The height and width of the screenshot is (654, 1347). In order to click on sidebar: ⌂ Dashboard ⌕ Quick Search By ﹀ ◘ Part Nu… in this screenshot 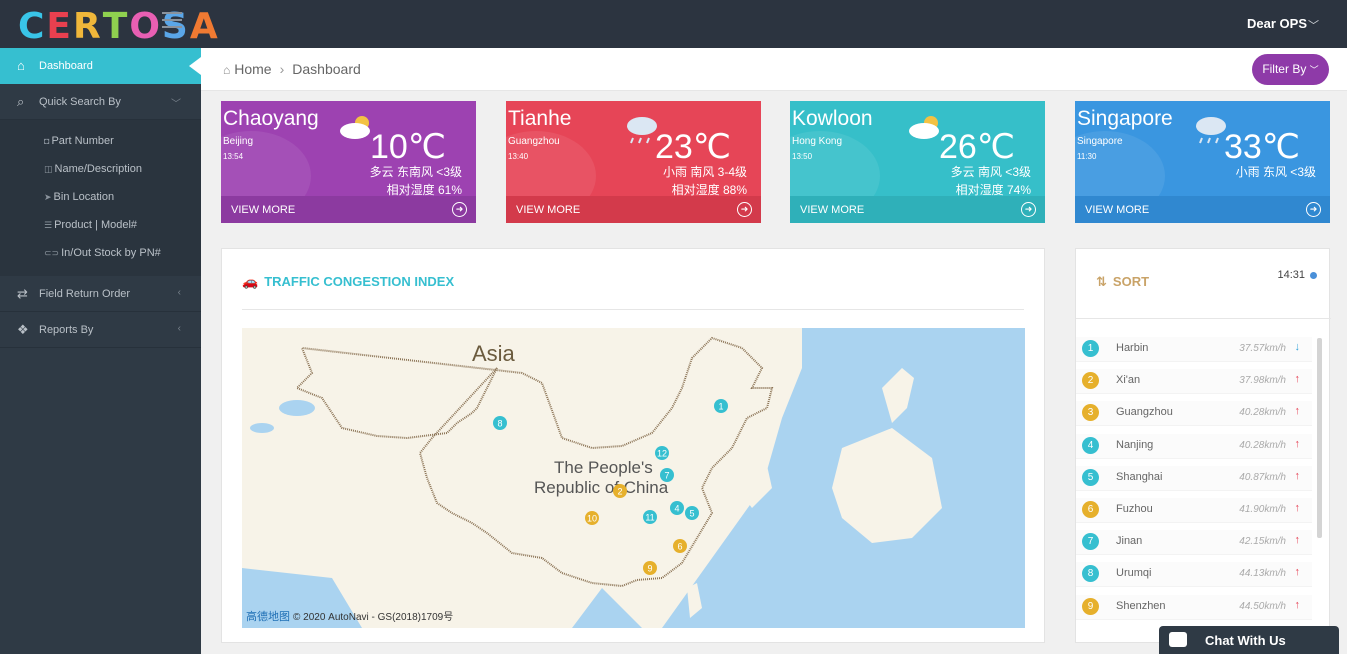, I will do `click(100, 351)`.